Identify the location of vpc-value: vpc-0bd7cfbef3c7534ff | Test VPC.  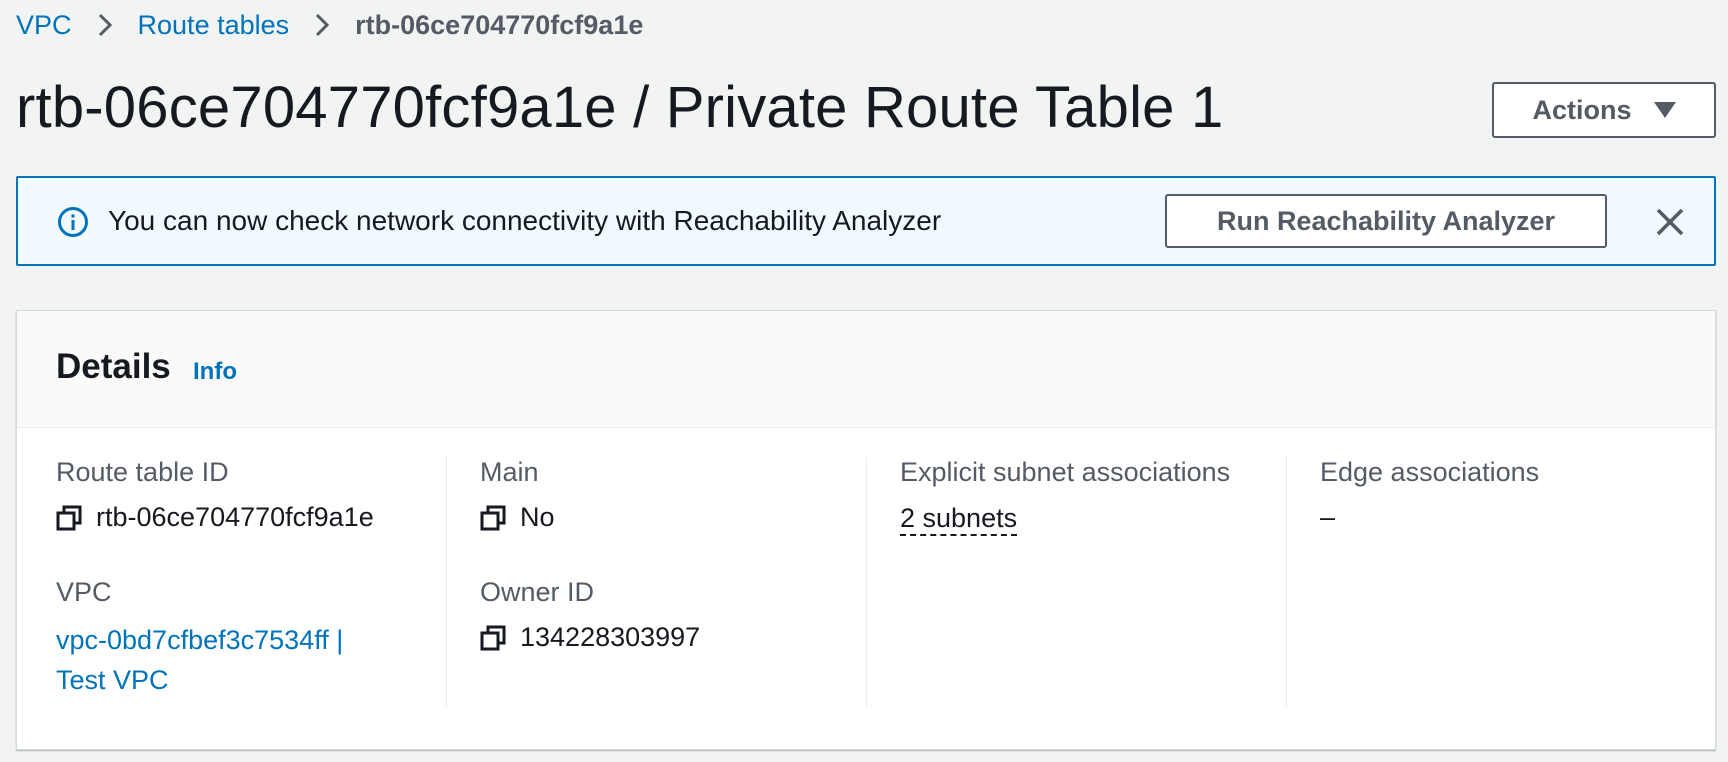
(199, 660).